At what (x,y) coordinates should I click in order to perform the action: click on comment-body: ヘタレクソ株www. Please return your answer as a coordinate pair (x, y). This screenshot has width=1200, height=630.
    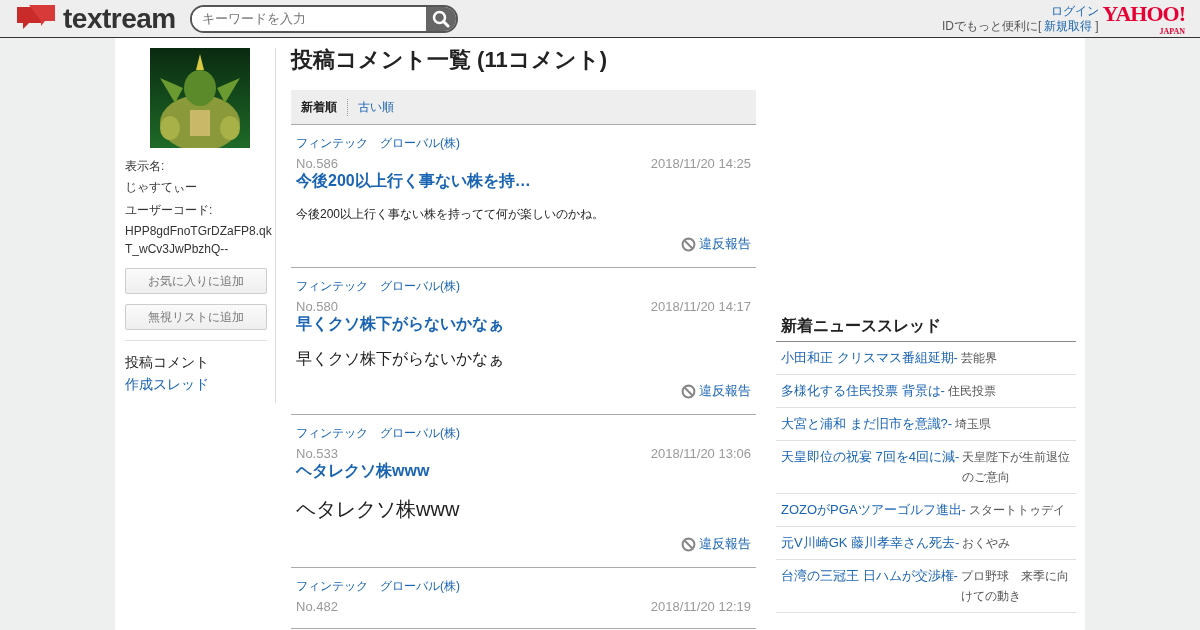
    Looking at the image, I should click on (378, 509).